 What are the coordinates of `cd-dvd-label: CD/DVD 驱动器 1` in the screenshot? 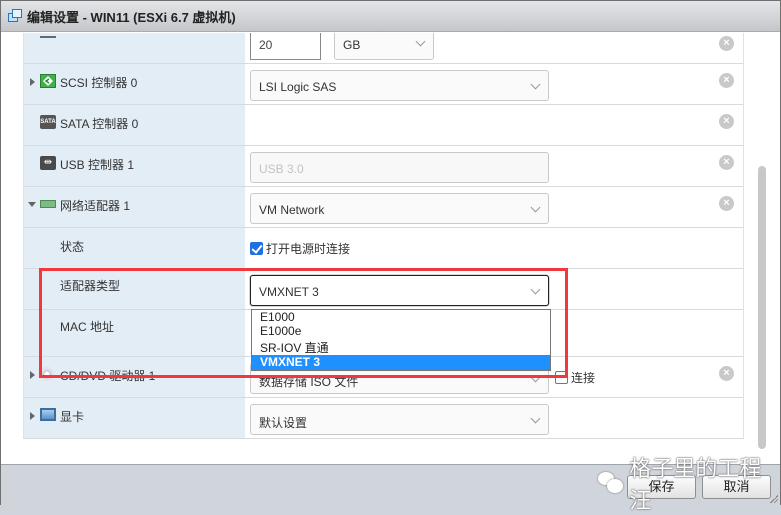 It's located at (108, 376).